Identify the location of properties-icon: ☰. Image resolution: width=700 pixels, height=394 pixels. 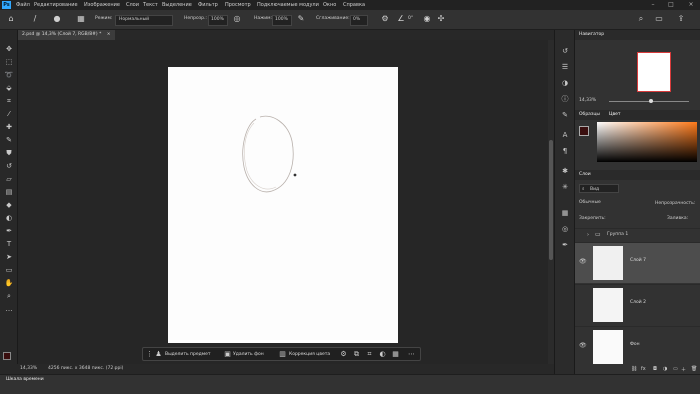
(565, 67).